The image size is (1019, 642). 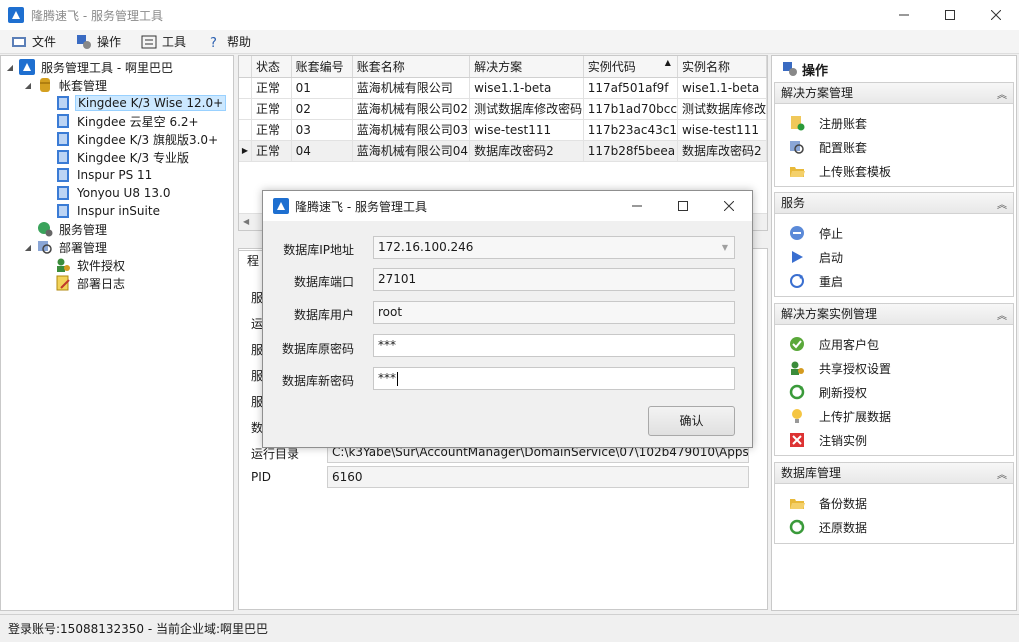 I want to click on column-header-sorted: 实例代码 ▲, so click(x=630, y=67).